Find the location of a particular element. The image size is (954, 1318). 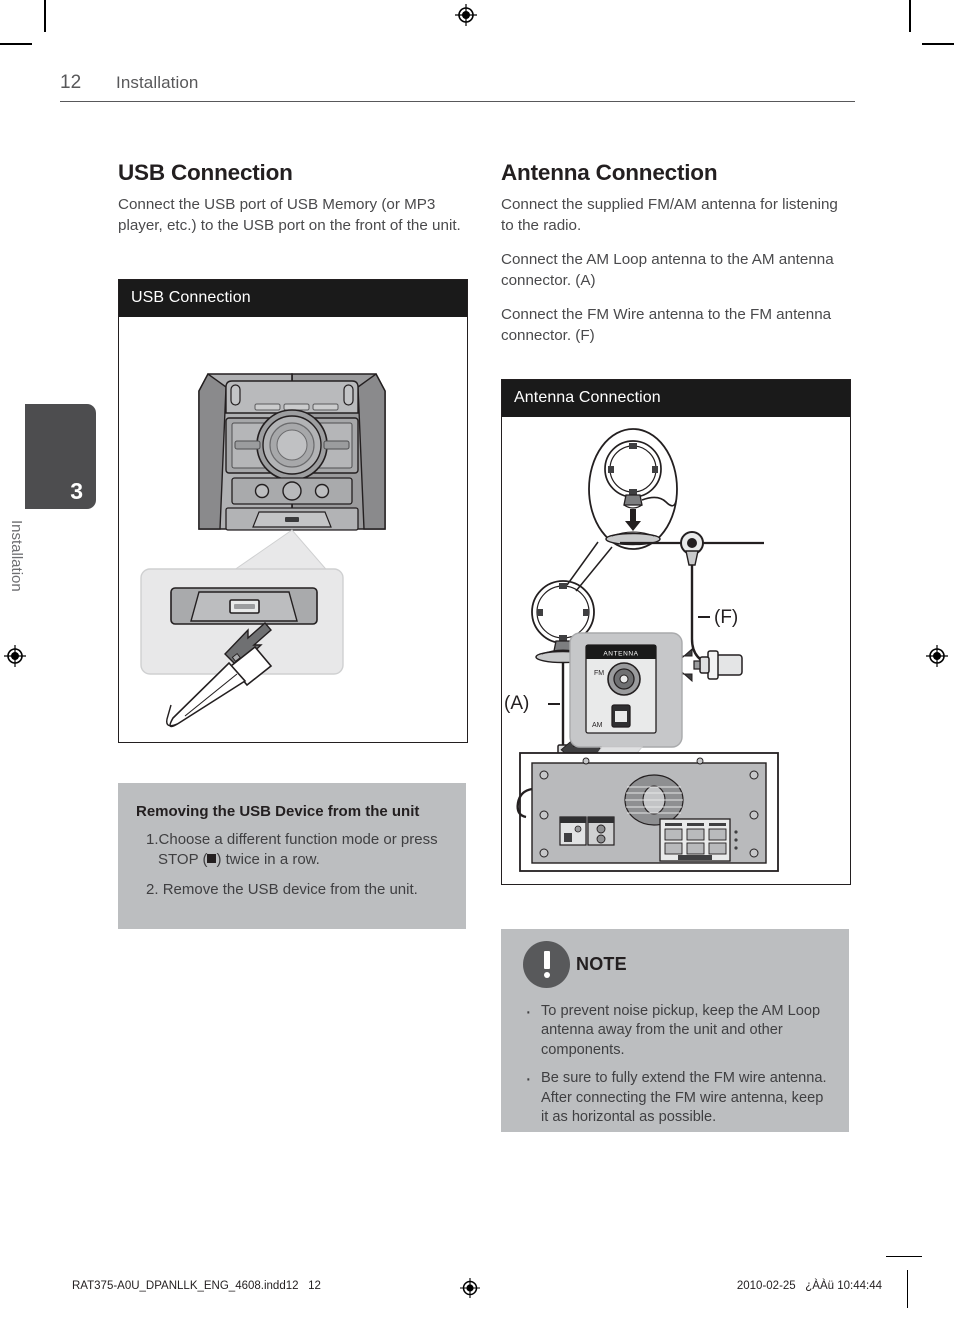

antenna-connection-heading: Antenna Connection is located at coordinates (609, 172).